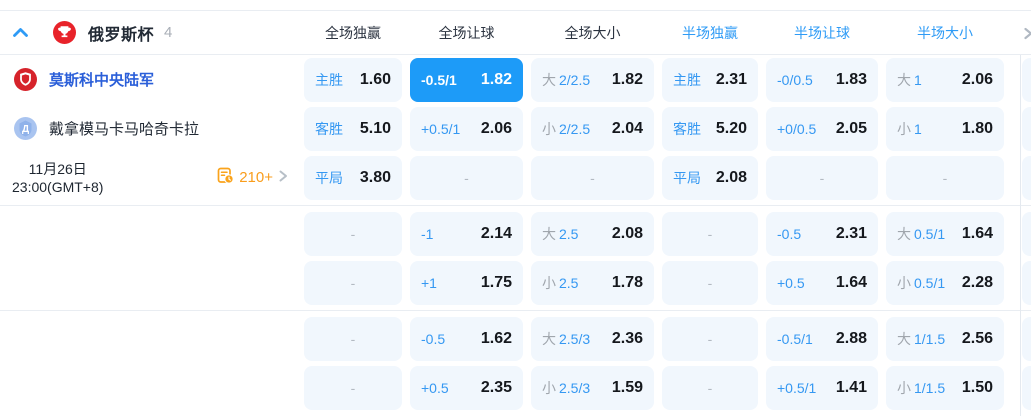 This screenshot has width=1031, height=416. Describe the element at coordinates (466, 128) in the screenshot. I see `odds-cell-full-handicap-away: +0.5/1 2.06` at that location.